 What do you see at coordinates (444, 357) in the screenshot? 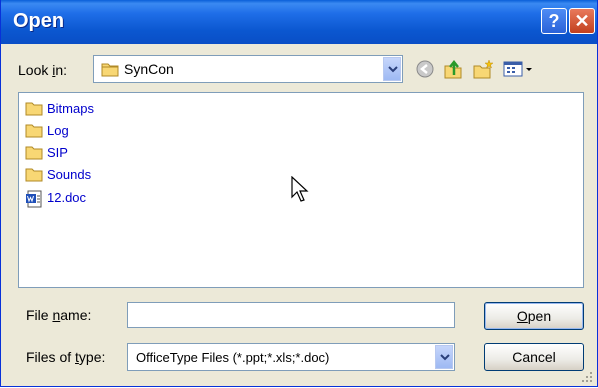
I see `files-of-type-dropdown-arrow` at bounding box center [444, 357].